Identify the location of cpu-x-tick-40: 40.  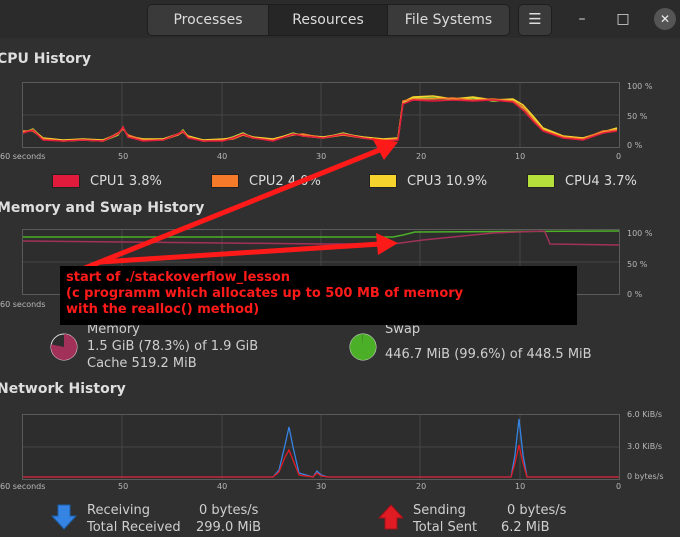
(222, 156).